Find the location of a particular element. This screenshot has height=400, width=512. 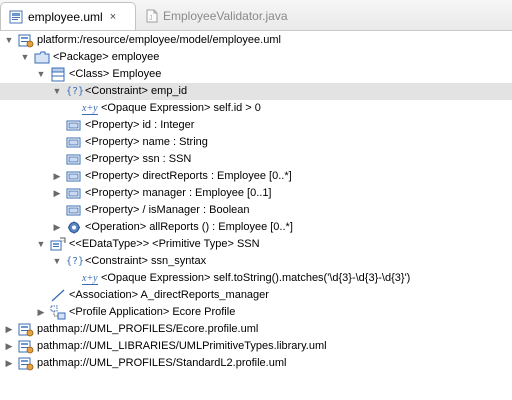

tree-item-label: <Profile Application> Ecore Profile is located at coordinates (152, 312).